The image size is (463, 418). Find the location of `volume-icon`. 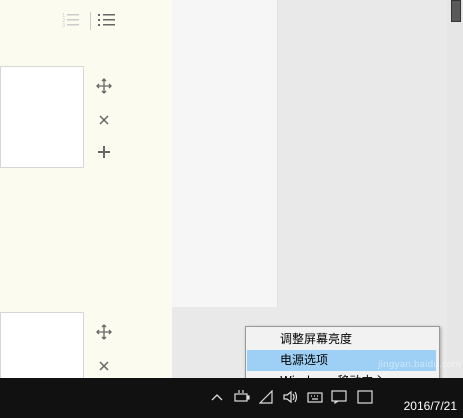

volume-icon is located at coordinates (291, 397).